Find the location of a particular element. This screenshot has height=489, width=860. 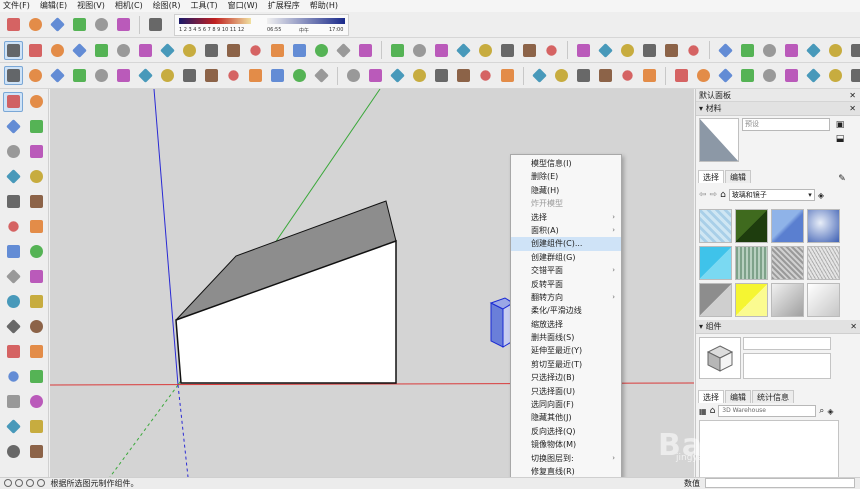

context-menu-item: 镜像物体(M) is located at coordinates (566, 444).